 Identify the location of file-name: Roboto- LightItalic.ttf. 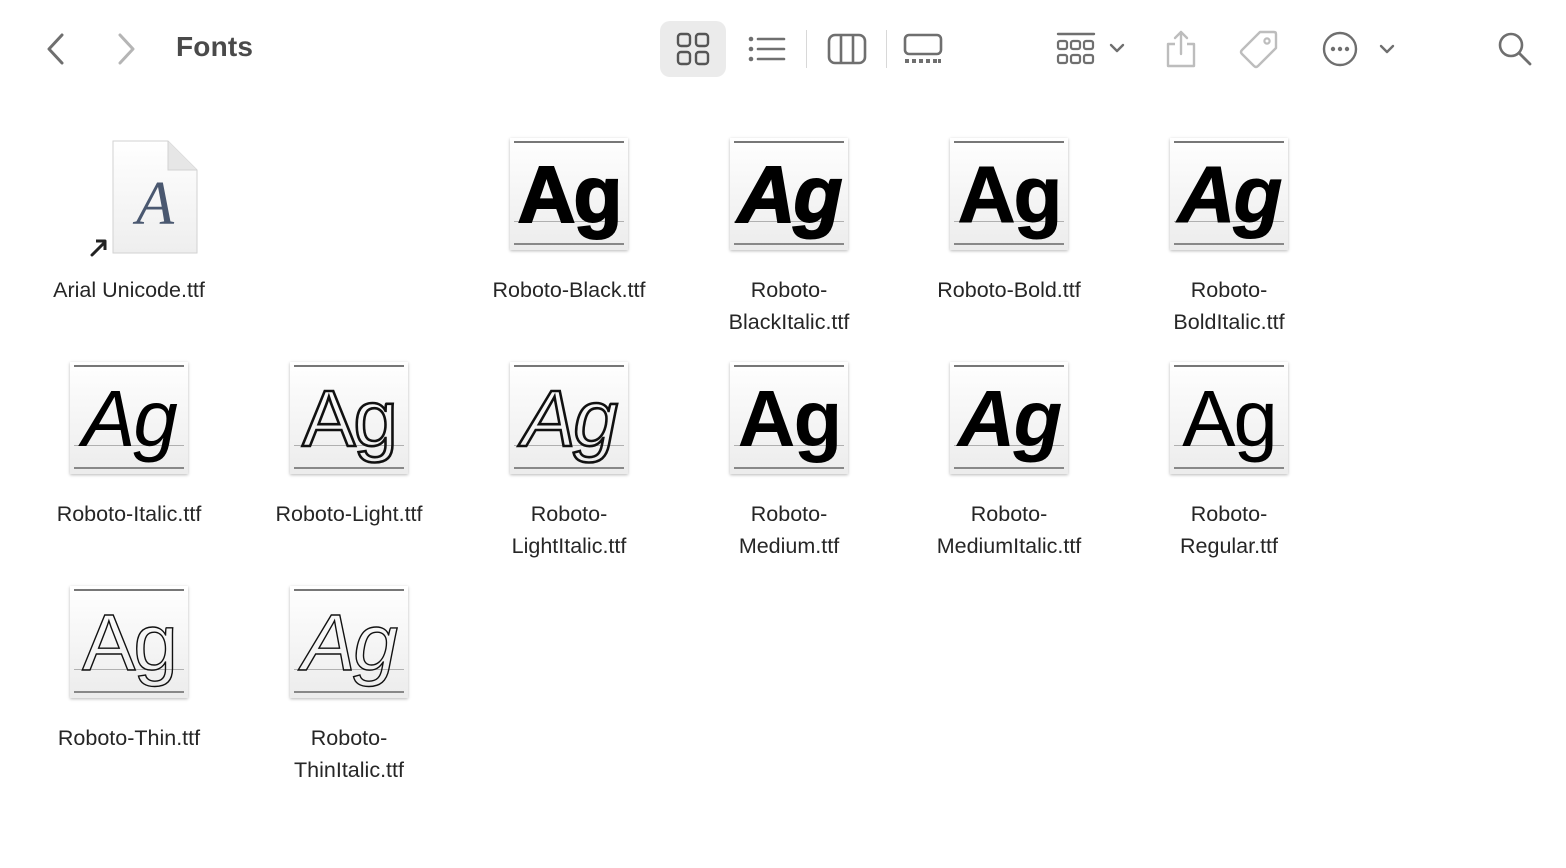
(569, 530).